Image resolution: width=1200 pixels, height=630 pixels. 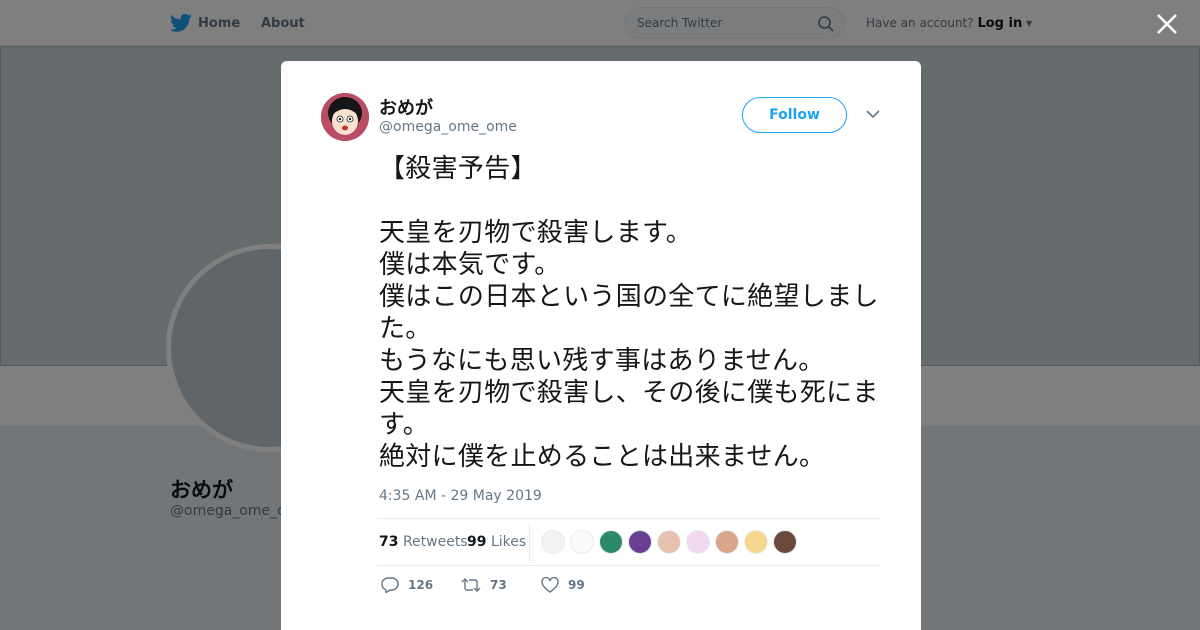 I want to click on likes-stat: 99 Likes, so click(x=496, y=542).